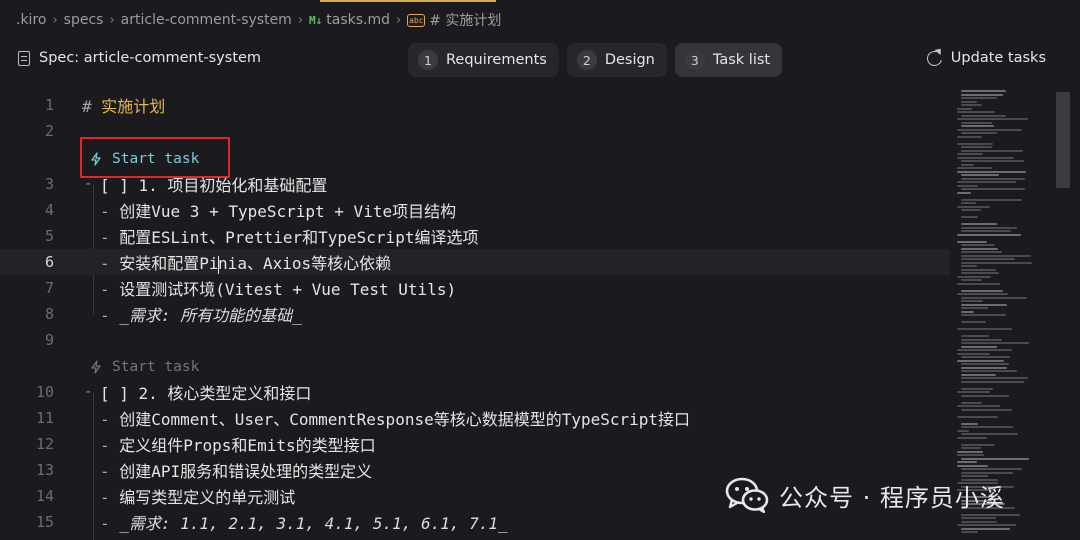 This screenshot has width=1080, height=540. What do you see at coordinates (616, 60) in the screenshot?
I see `step-design: 2 Design` at bounding box center [616, 60].